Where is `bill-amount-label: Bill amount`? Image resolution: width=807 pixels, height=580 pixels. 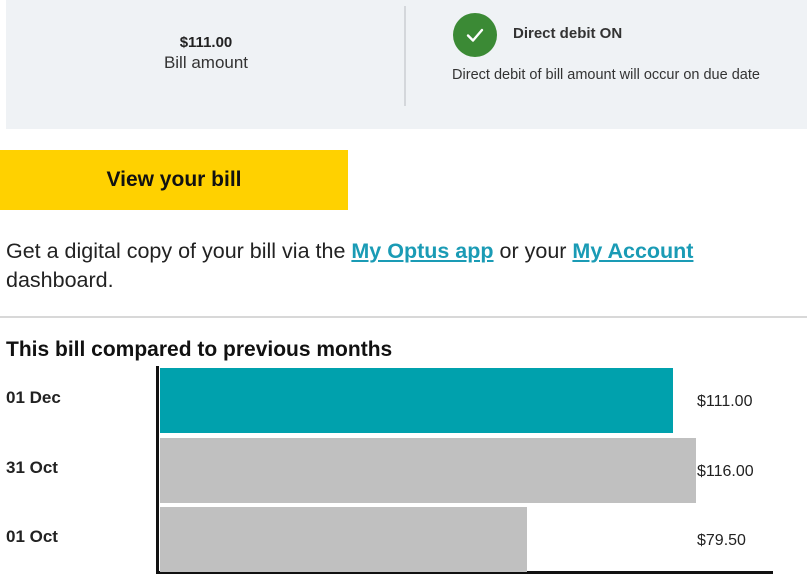
bill-amount-label: Bill amount is located at coordinates (206, 62).